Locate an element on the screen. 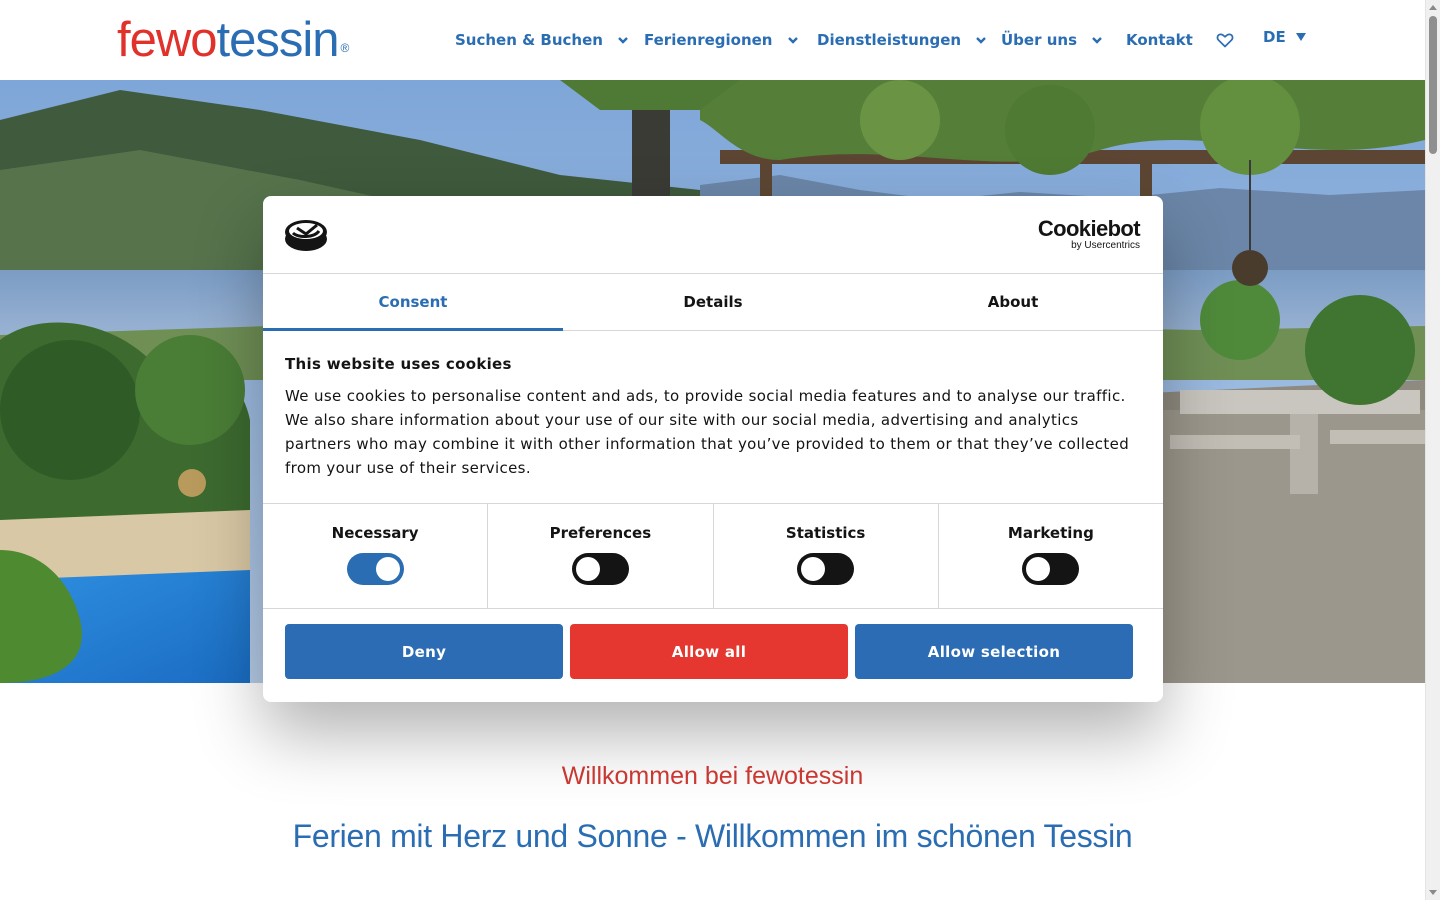  nav-kontakt: Kontakt is located at coordinates (1159, 40).